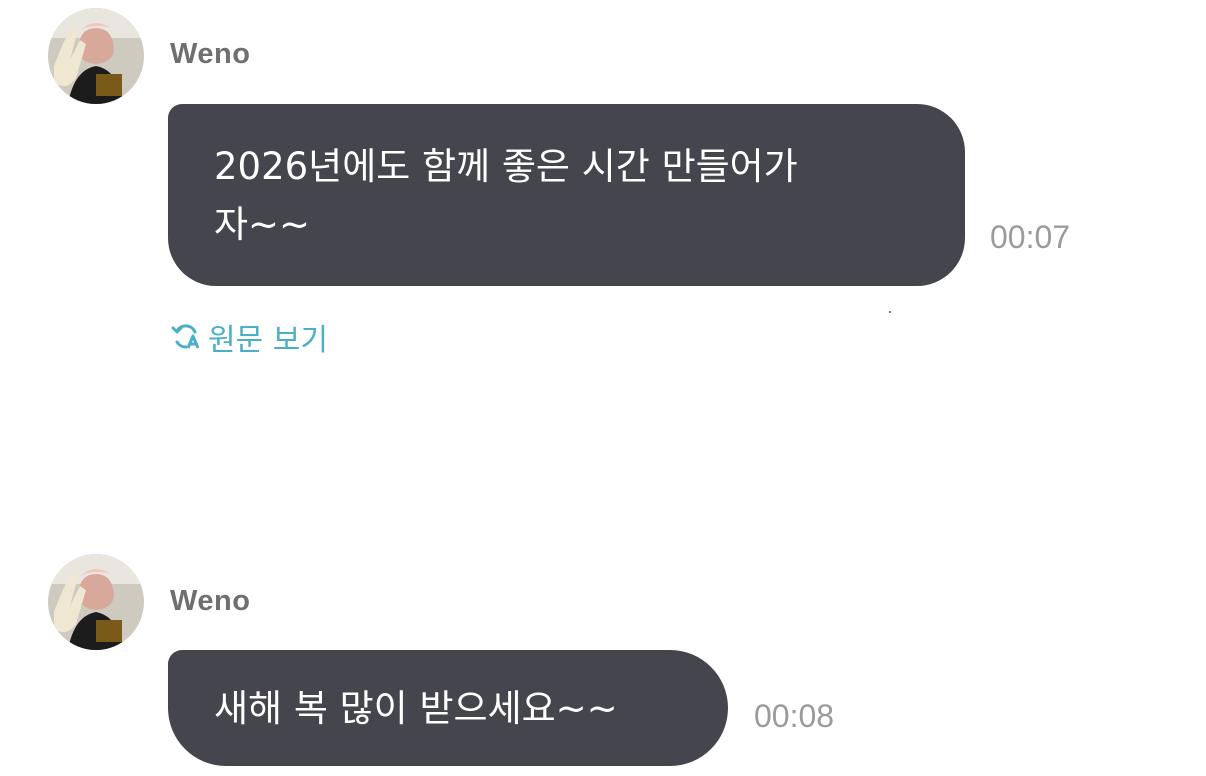  What do you see at coordinates (794, 716) in the screenshot?
I see `message-timestamp: 00:08` at bounding box center [794, 716].